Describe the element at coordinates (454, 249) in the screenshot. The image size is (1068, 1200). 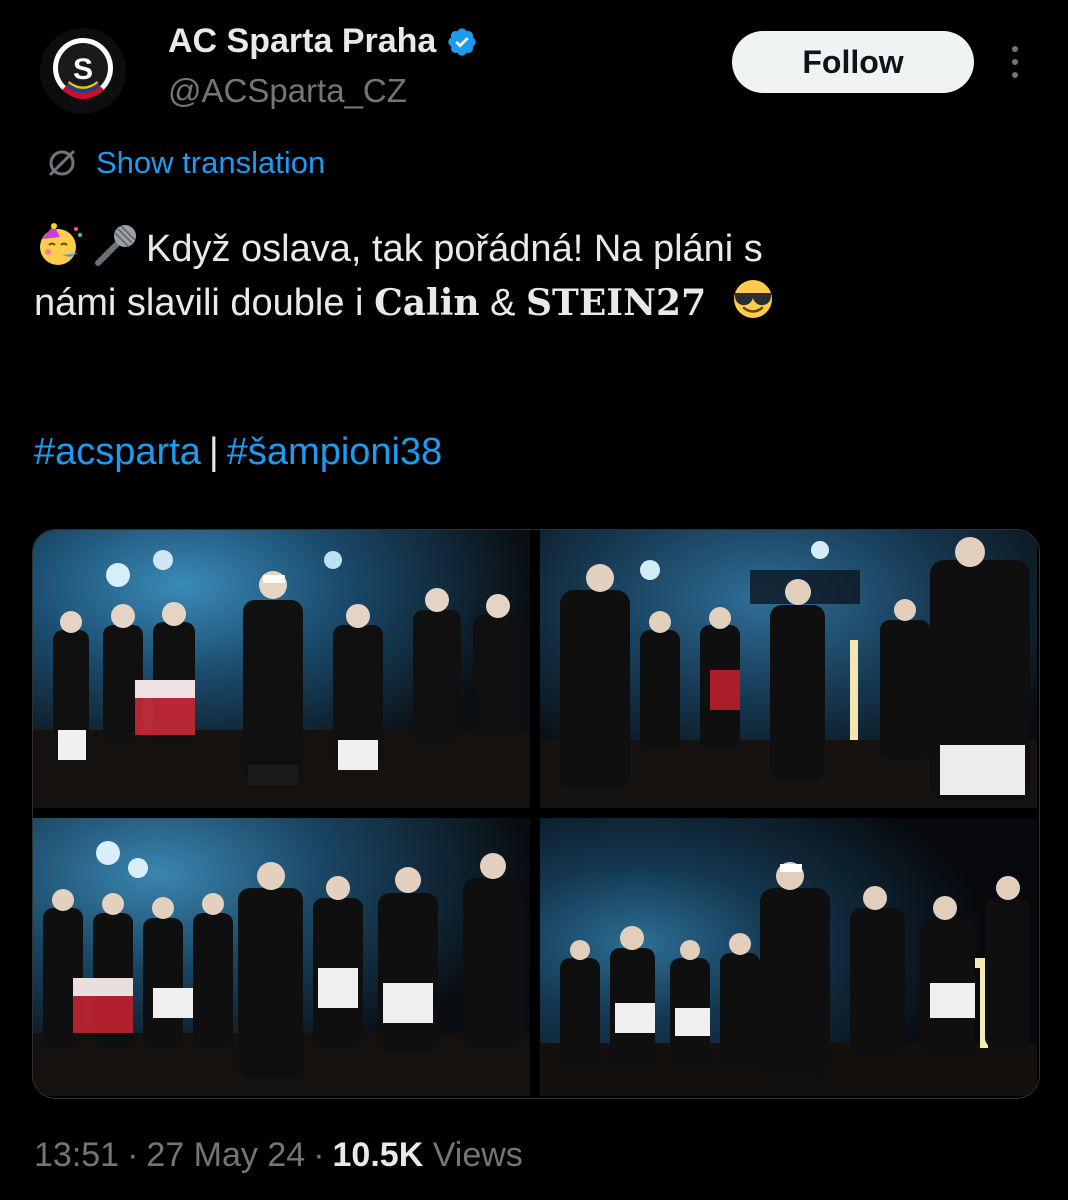
I see `tweet-line-1-text: Když oslava, tak pořádná! Na pláni s` at that location.